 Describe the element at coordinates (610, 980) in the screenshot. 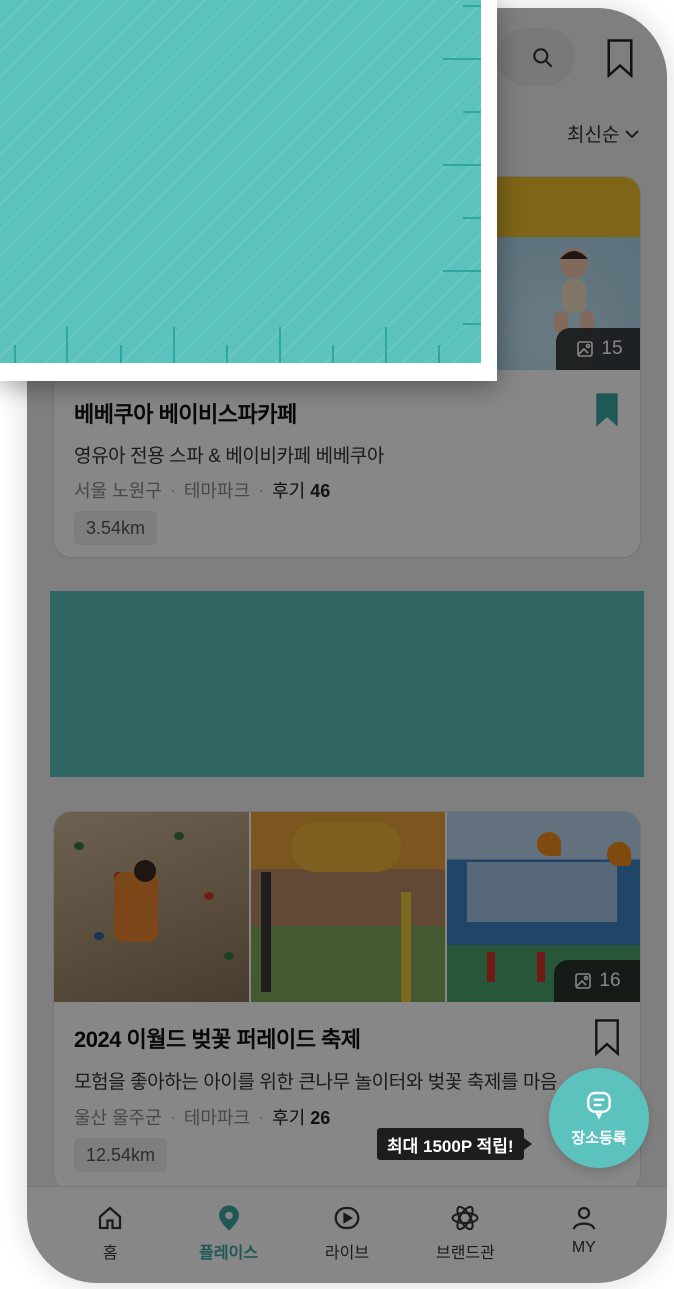

I see `photo-count: 16` at that location.